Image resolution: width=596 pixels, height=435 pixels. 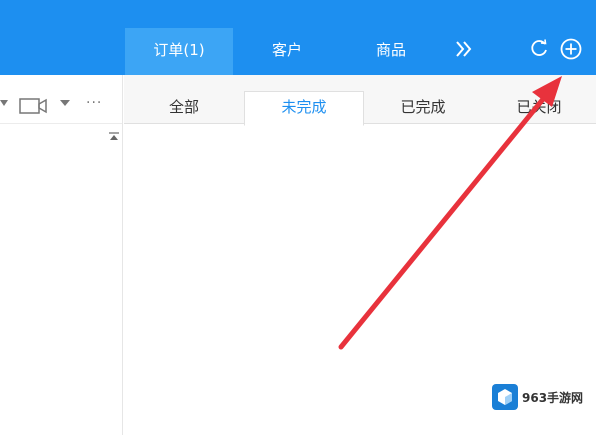 What do you see at coordinates (423, 107) in the screenshot?
I see `subtab-completed: 已完成` at bounding box center [423, 107].